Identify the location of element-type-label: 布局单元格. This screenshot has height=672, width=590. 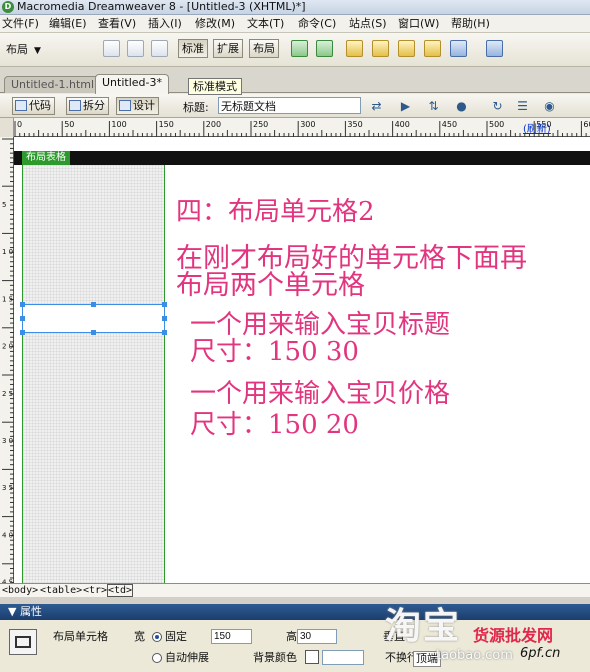
(80, 636).